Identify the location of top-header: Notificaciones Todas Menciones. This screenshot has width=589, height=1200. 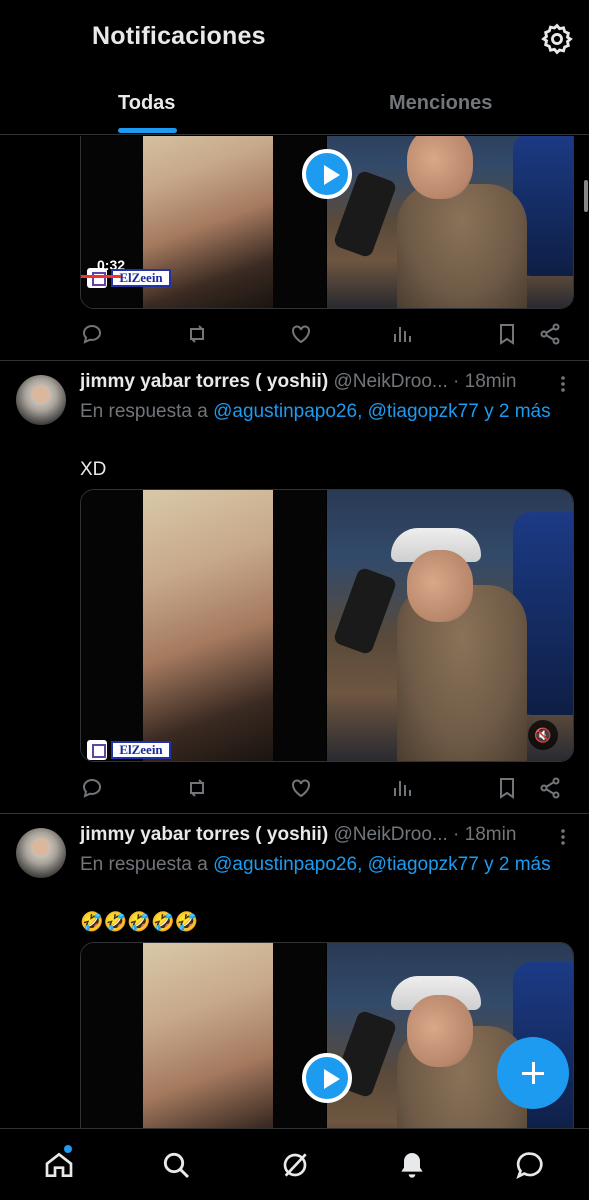
(294, 67).